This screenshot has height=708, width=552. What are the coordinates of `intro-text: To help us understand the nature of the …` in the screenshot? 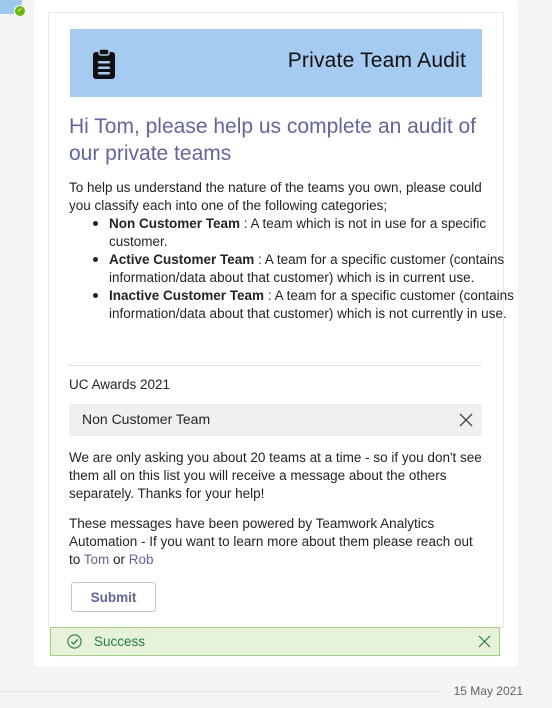 It's located at (275, 196).